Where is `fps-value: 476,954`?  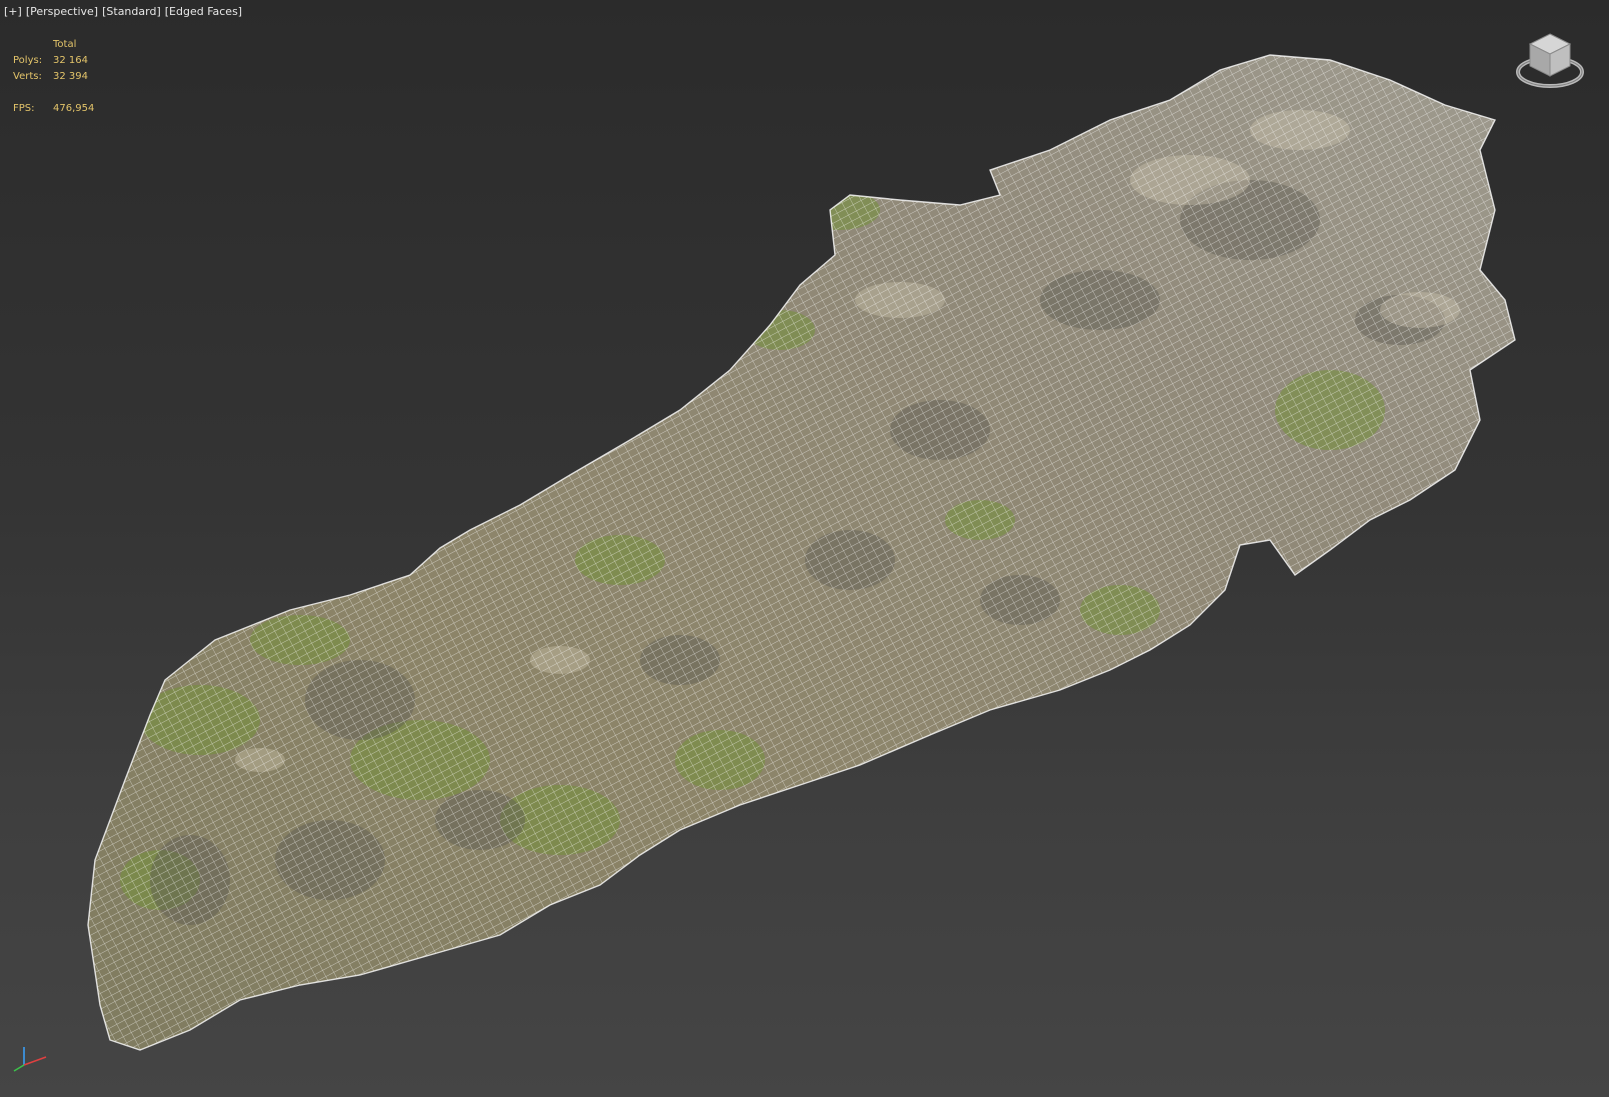
fps-value: 476,954 is located at coordinates (74, 108).